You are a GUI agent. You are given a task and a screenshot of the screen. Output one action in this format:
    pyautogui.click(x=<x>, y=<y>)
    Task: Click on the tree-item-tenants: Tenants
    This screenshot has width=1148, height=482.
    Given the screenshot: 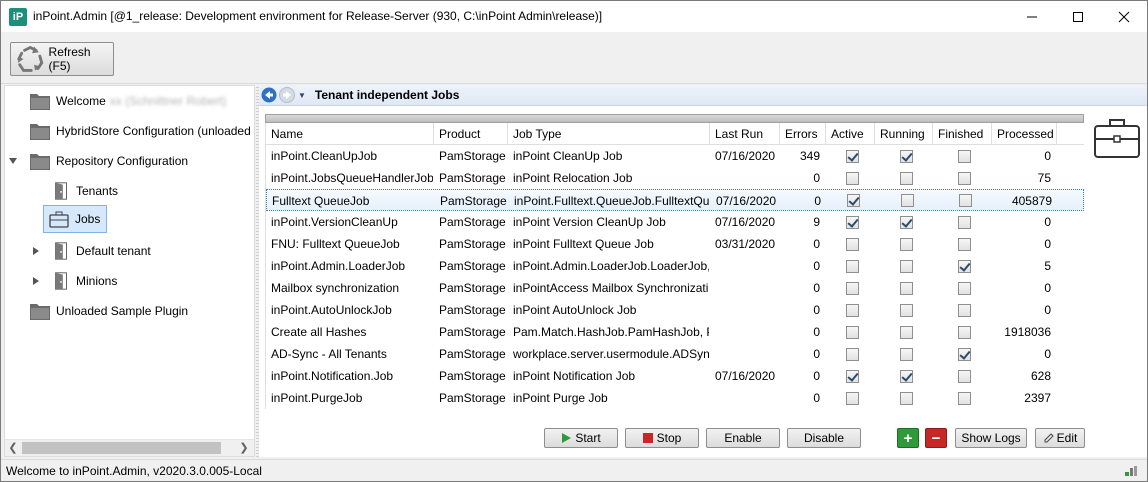 What is the action you would take?
    pyautogui.click(x=85, y=191)
    